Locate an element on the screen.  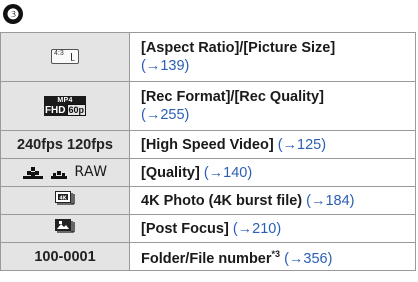
svg-text: 4K is located at coordinates (63, 198).